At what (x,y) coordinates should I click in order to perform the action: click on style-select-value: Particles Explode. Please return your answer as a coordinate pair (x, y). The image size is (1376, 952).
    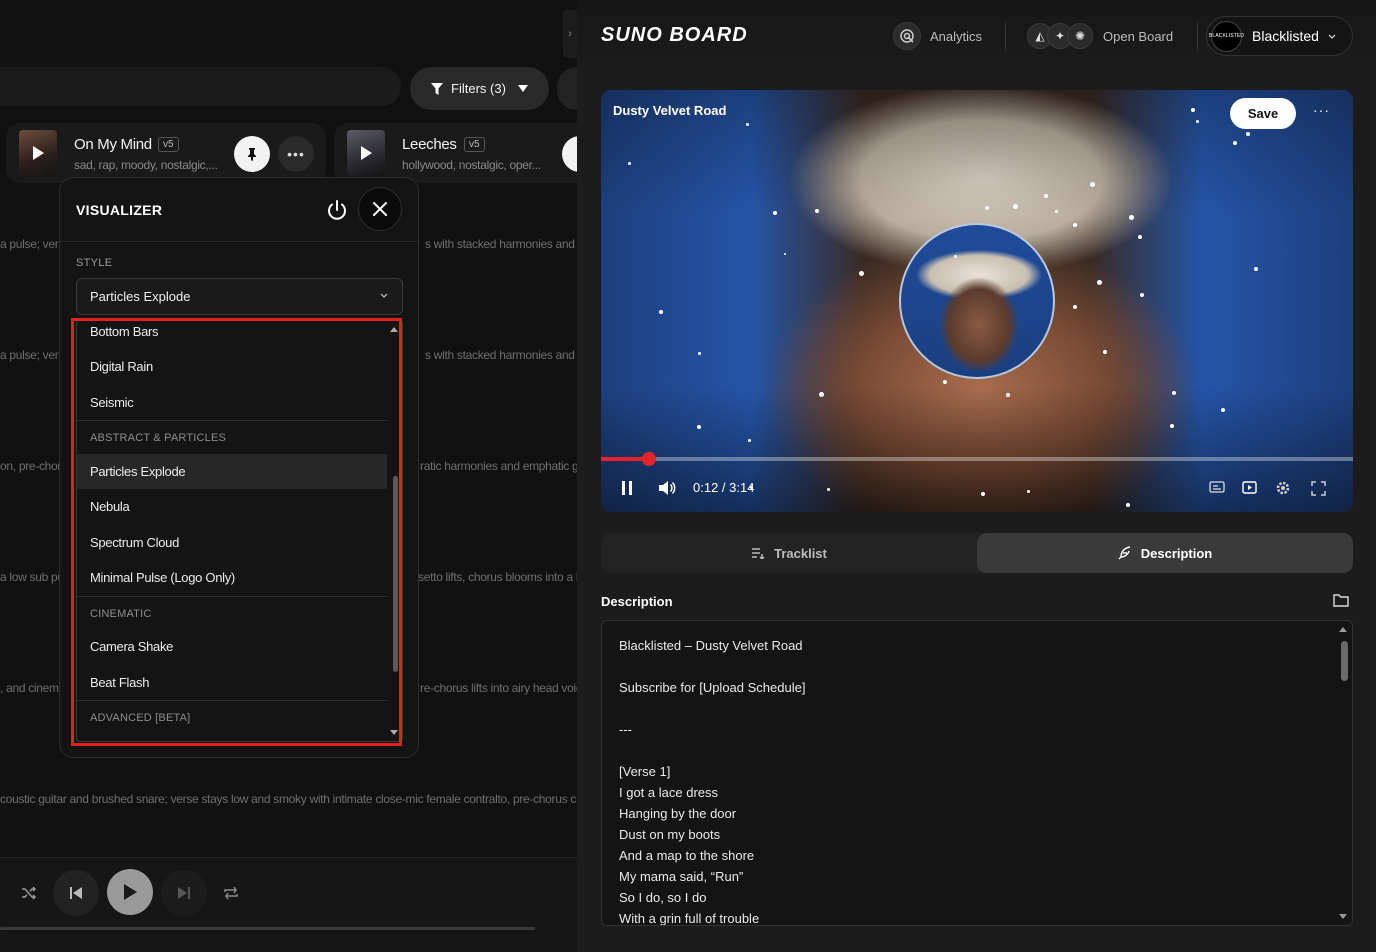
    Looking at the image, I should click on (140, 296).